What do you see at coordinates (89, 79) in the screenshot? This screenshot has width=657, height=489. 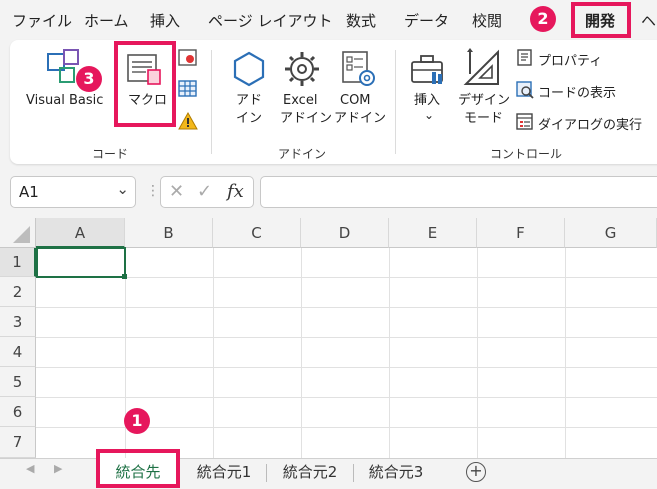 I see `callout-badge-3: 3` at bounding box center [89, 79].